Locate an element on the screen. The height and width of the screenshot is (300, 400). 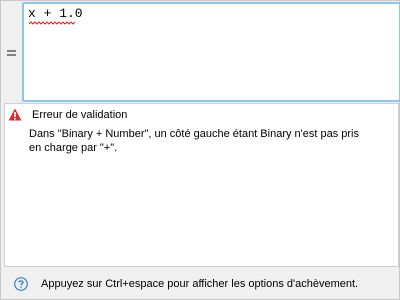
editor-gutter is located at coordinates (11, 51).